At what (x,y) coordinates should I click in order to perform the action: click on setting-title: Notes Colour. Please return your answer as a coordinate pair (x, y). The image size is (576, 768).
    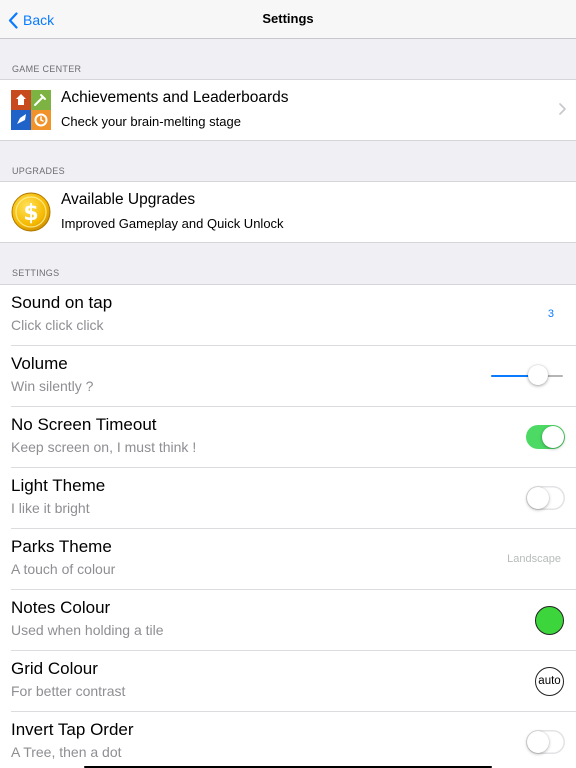
    Looking at the image, I should click on (61, 607).